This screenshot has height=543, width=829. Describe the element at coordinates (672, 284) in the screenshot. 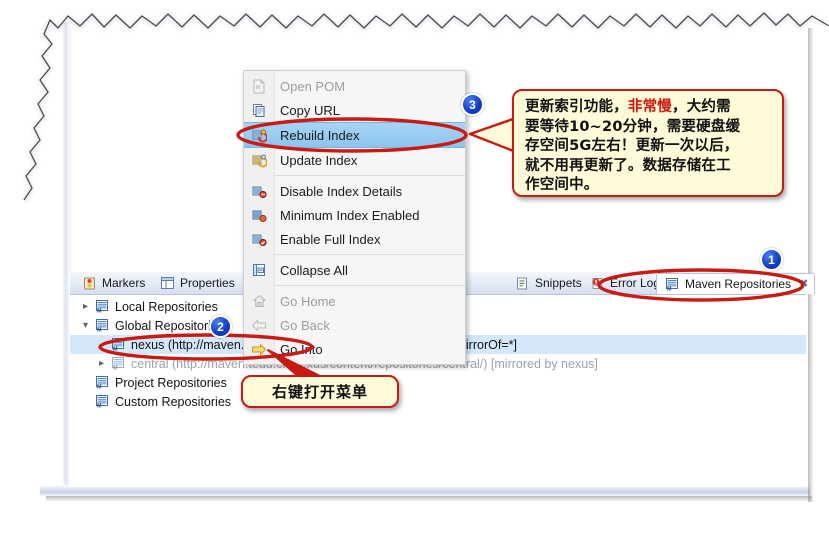

I see `maven-repositories-icon: M` at that location.